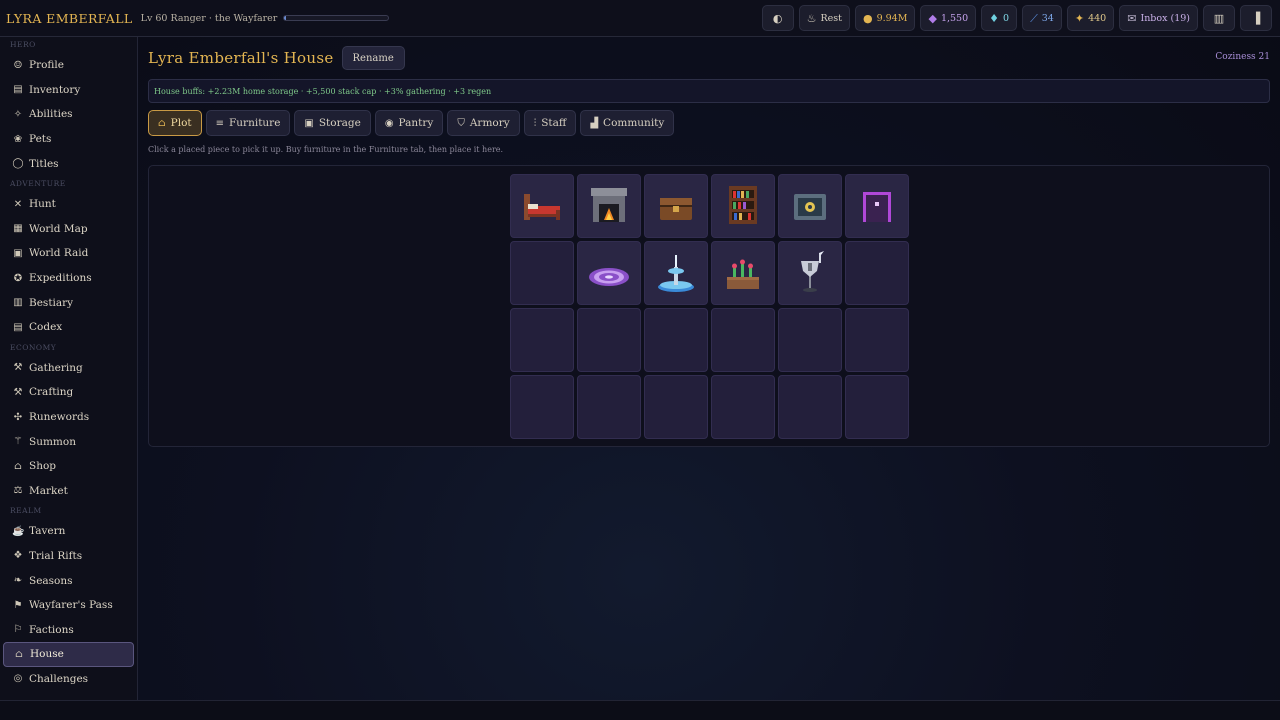  What do you see at coordinates (550, 123) in the screenshot?
I see `tab-staff: ⫶ Staff` at bounding box center [550, 123].